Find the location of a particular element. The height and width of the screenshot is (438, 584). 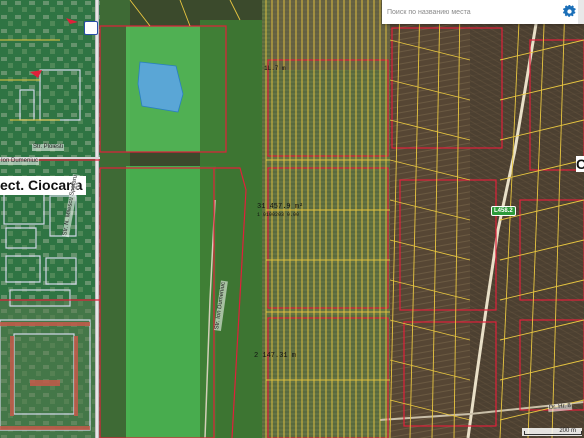

panel-edge is located at coordinates (581, 12).